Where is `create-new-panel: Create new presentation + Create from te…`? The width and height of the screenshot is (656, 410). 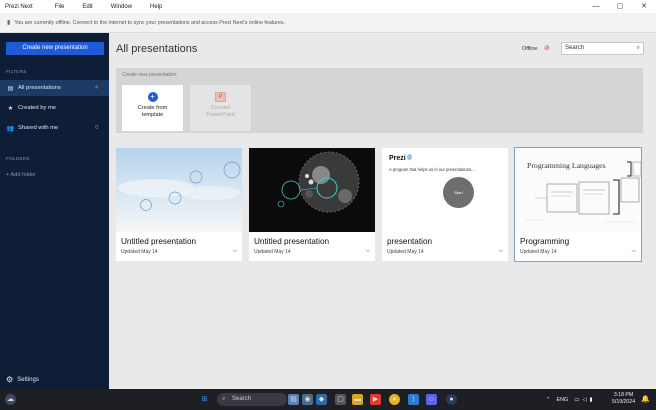 create-new-panel: Create new presentation + Create from te… is located at coordinates (379, 100).